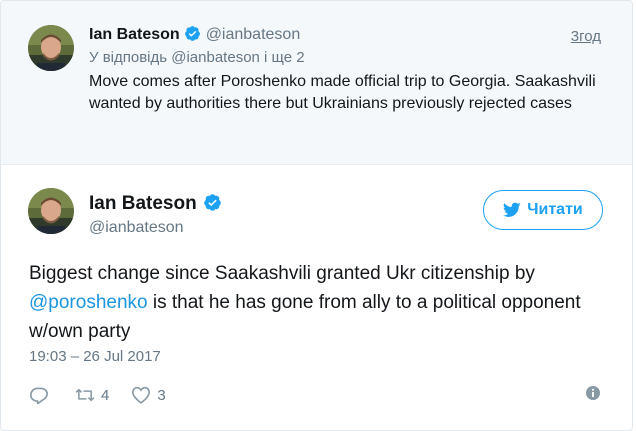 Image resolution: width=636 pixels, height=431 pixels. What do you see at coordinates (555, 209) in the screenshot?
I see `follow-button-label: Читати` at bounding box center [555, 209].